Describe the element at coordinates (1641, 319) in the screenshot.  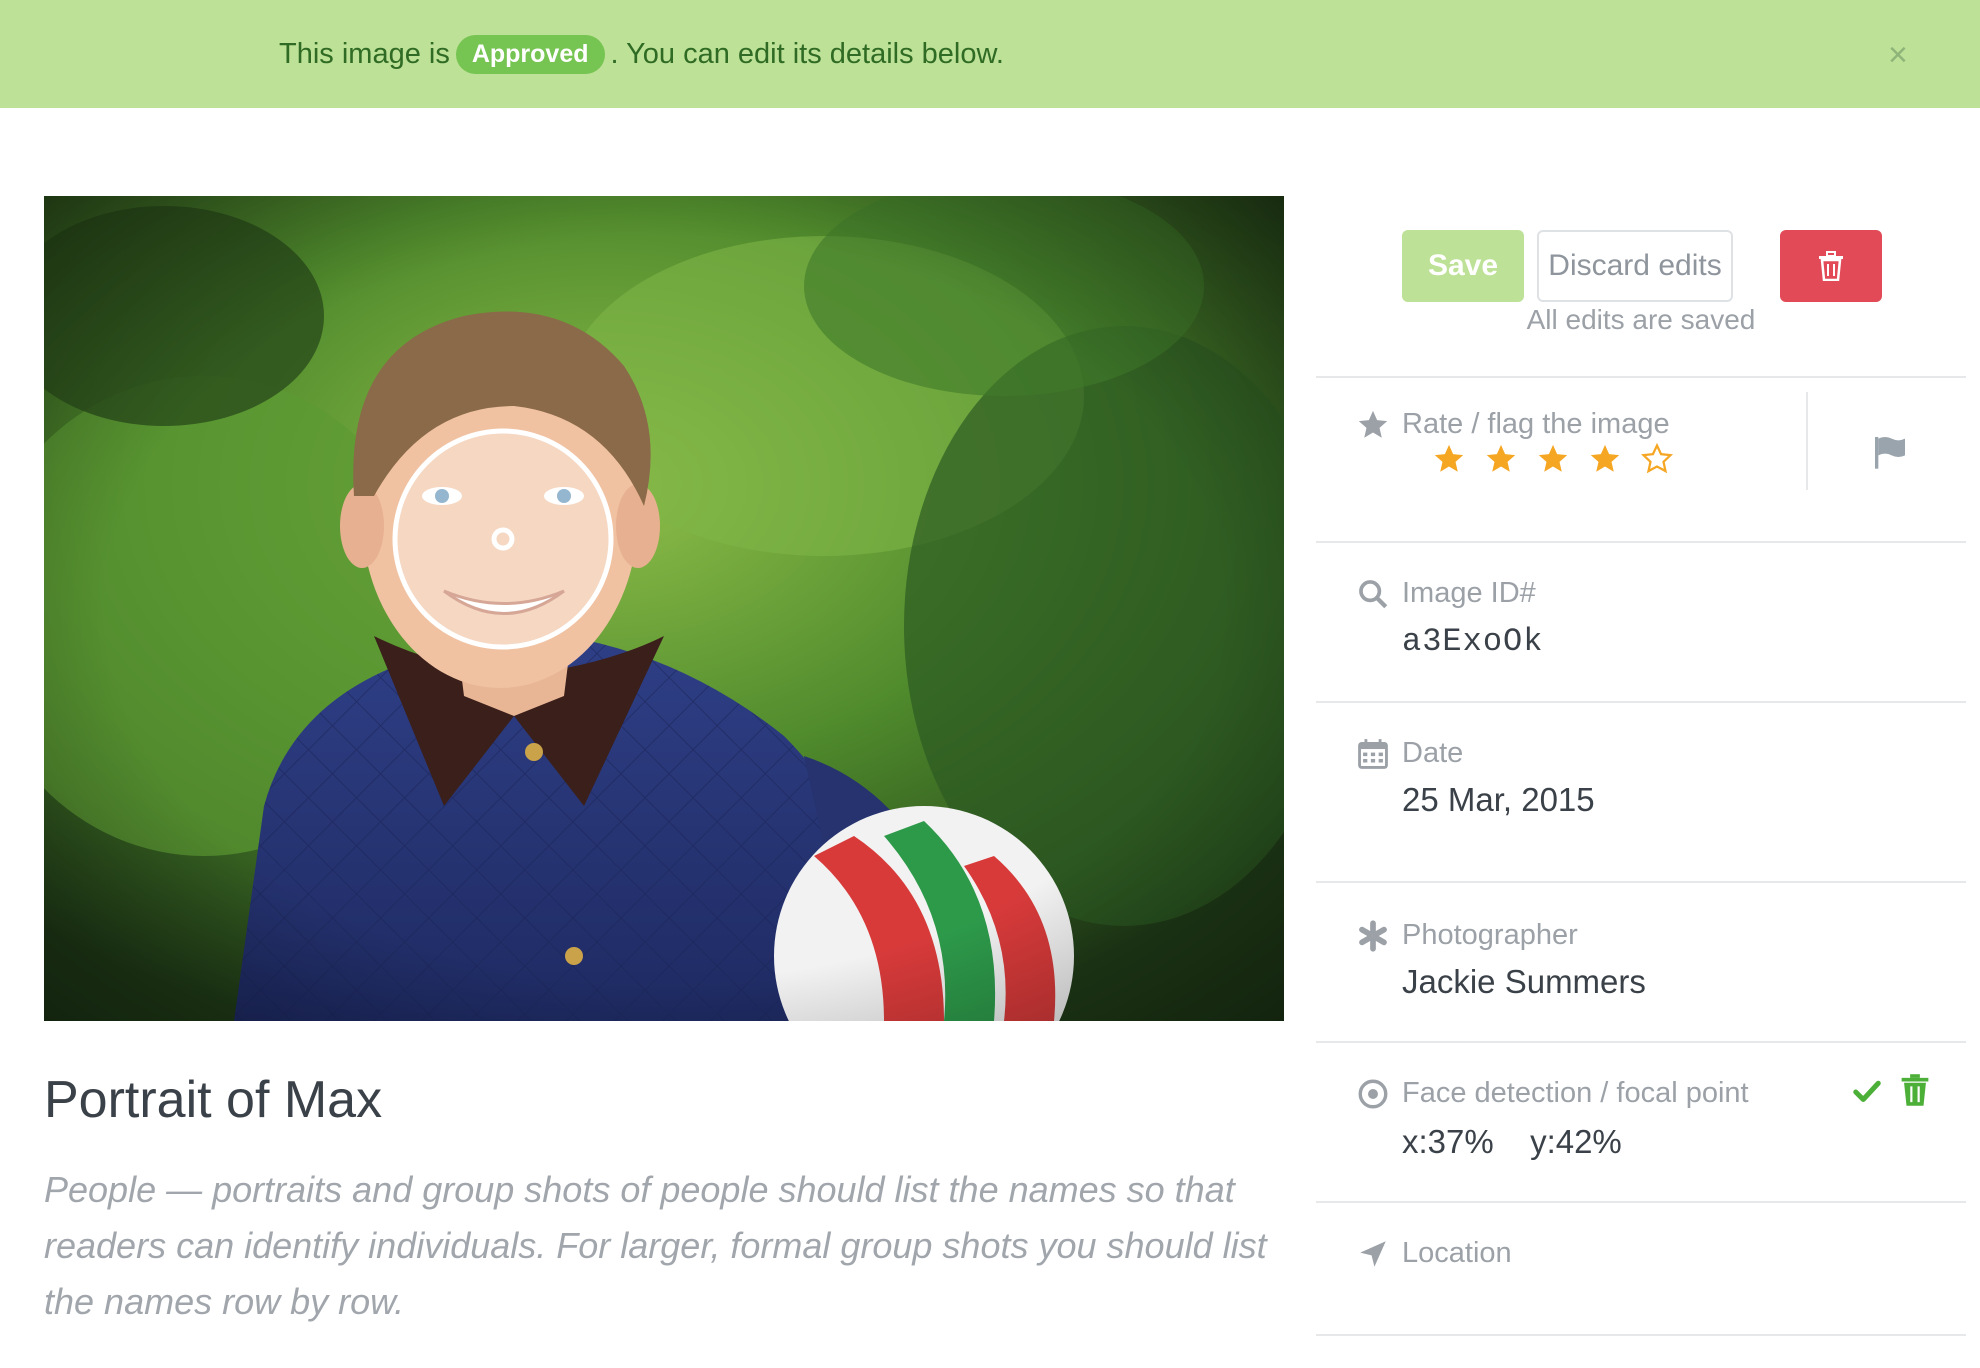
I see `save-status: All edits are saved` at that location.